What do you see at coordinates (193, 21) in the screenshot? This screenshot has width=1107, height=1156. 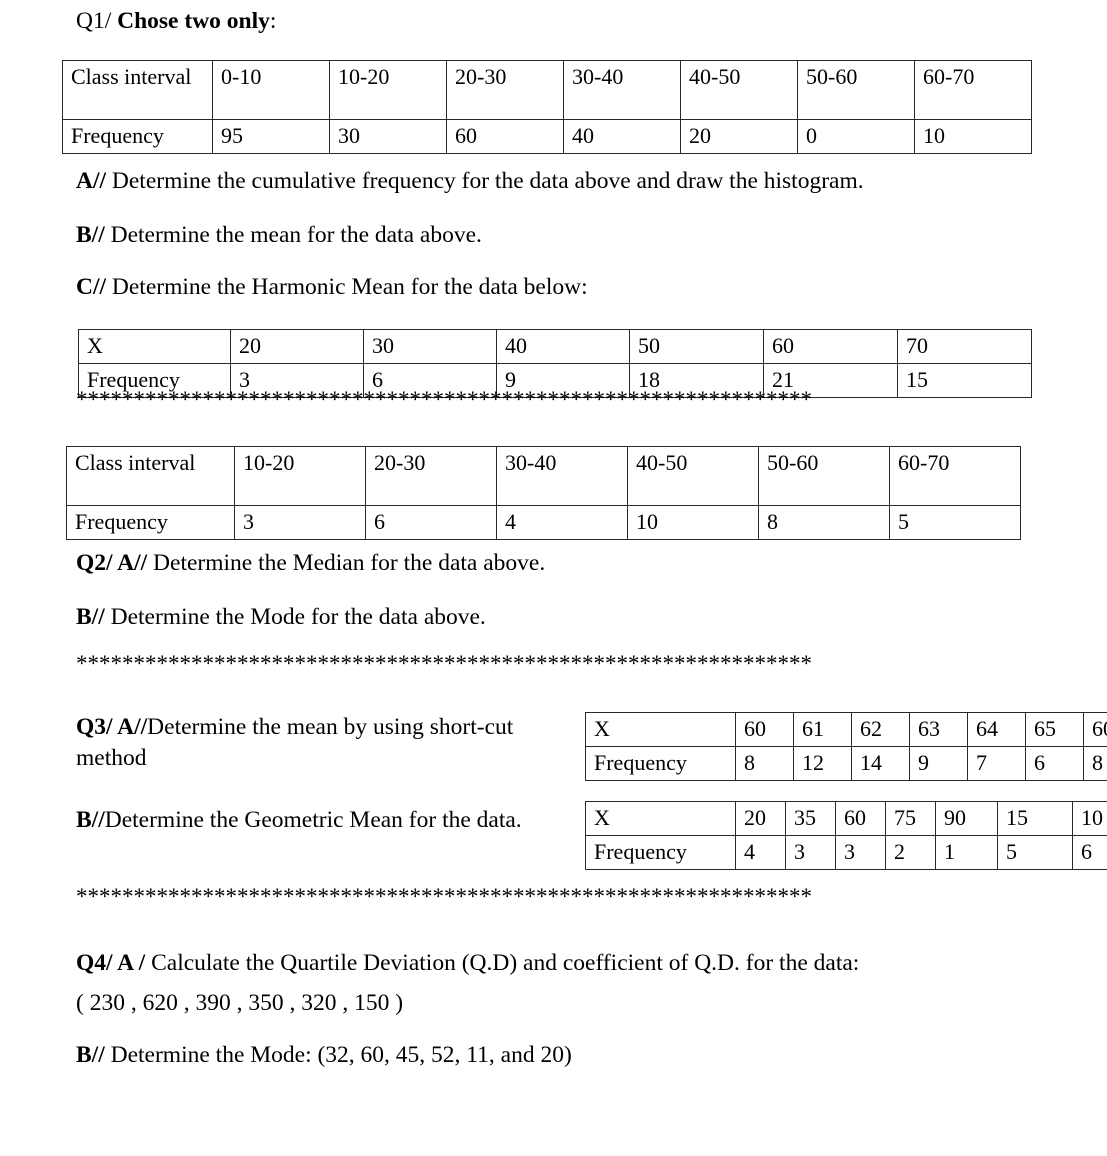 I see `q1-heading-bold: Chose two only` at bounding box center [193, 21].